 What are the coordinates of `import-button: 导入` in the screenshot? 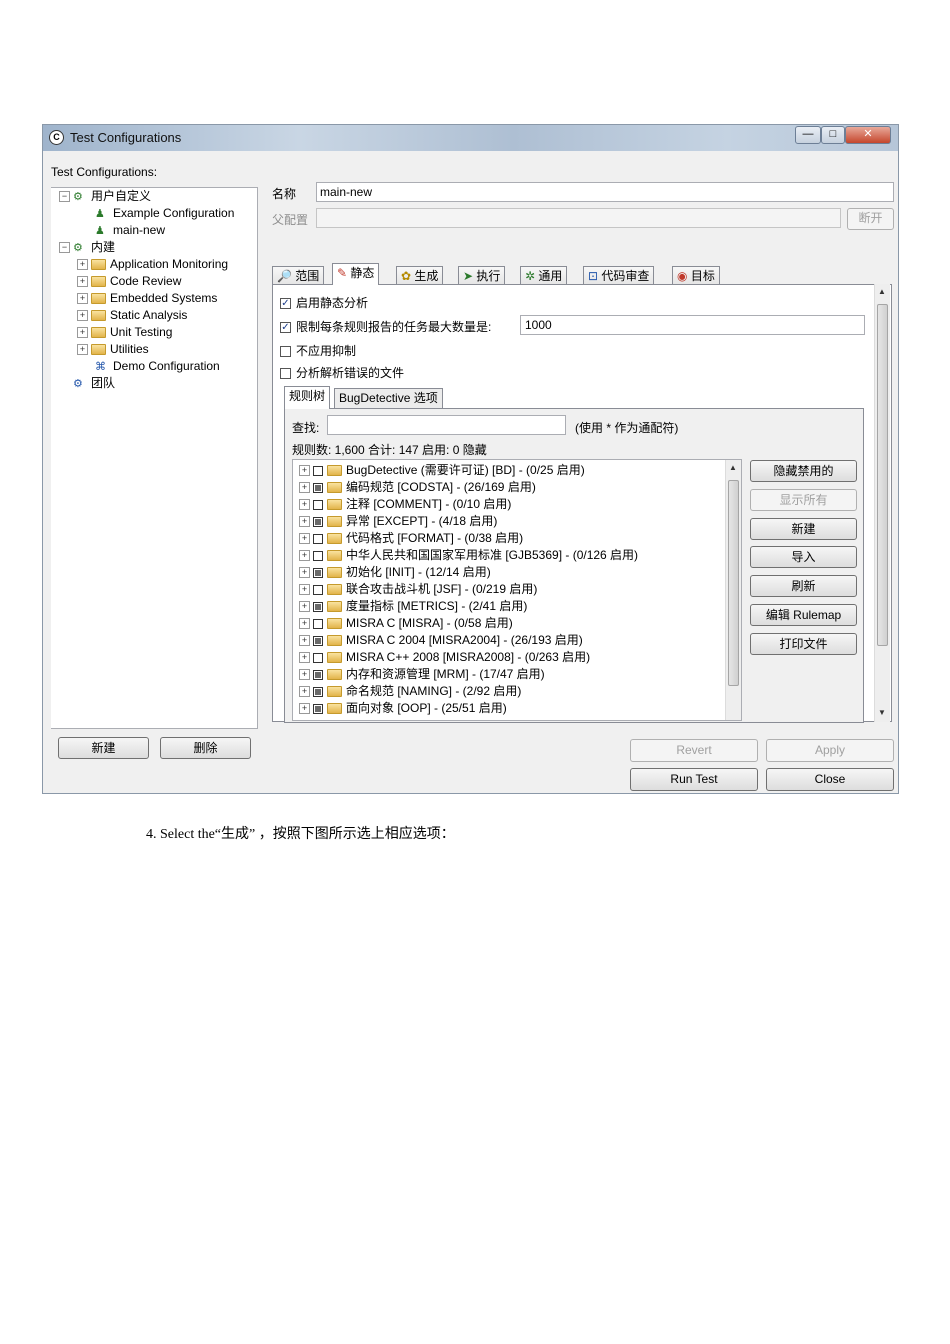 It's located at (803, 557).